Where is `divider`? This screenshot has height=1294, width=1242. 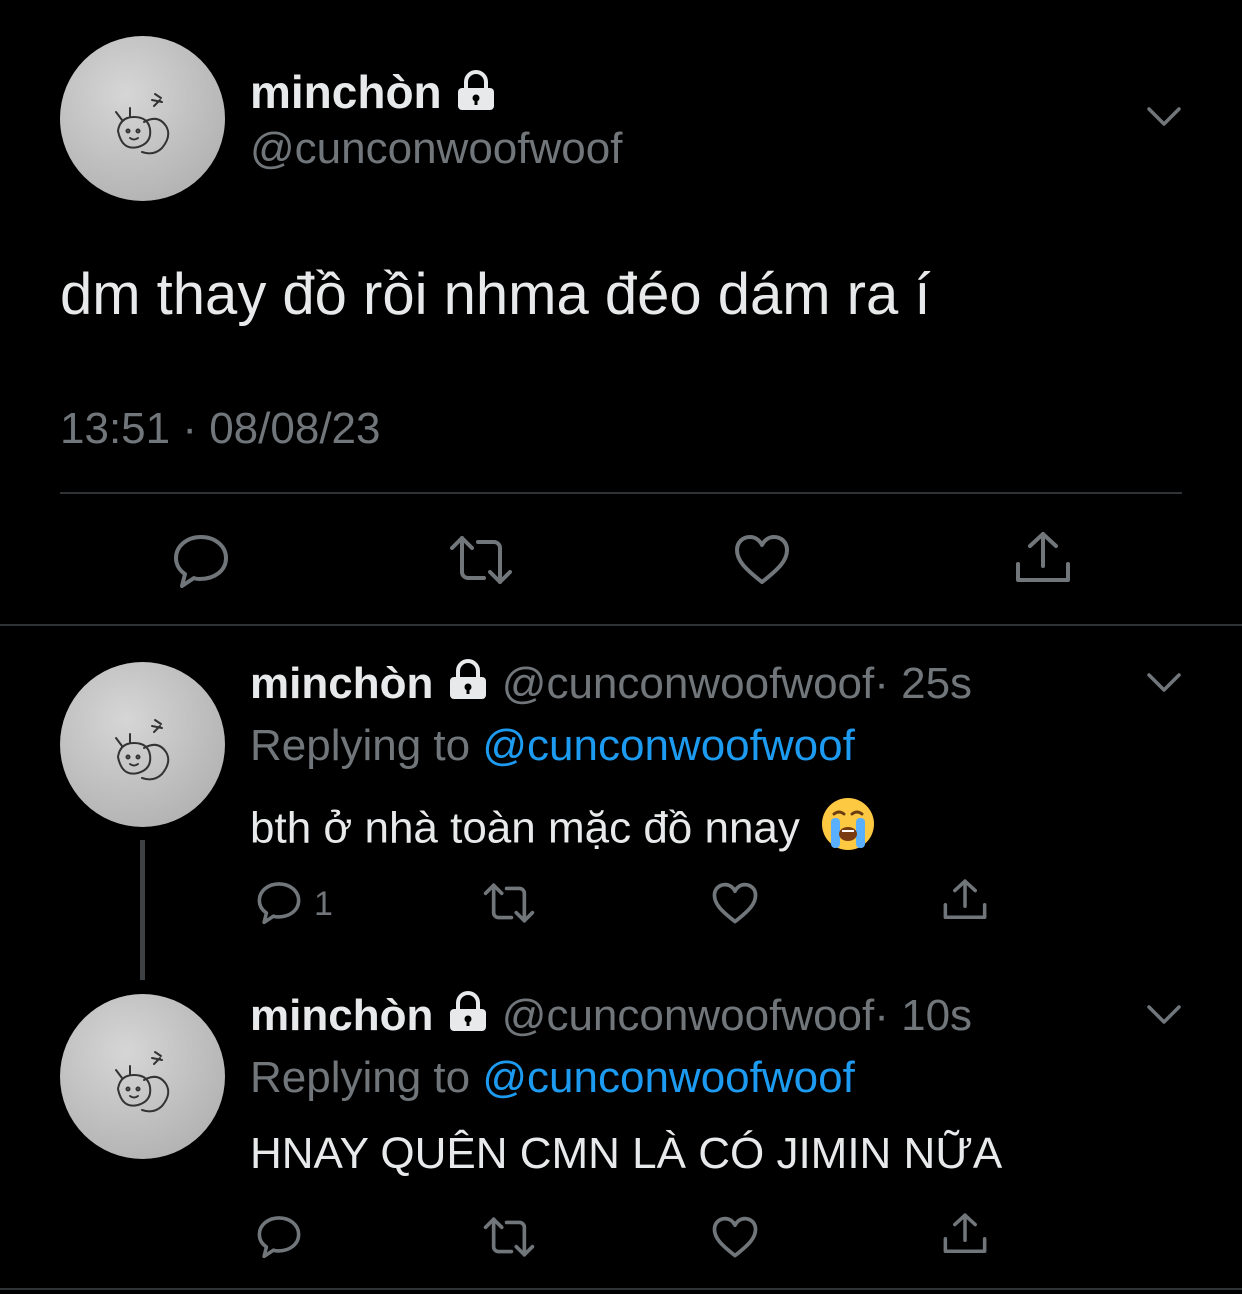 divider is located at coordinates (621, 493).